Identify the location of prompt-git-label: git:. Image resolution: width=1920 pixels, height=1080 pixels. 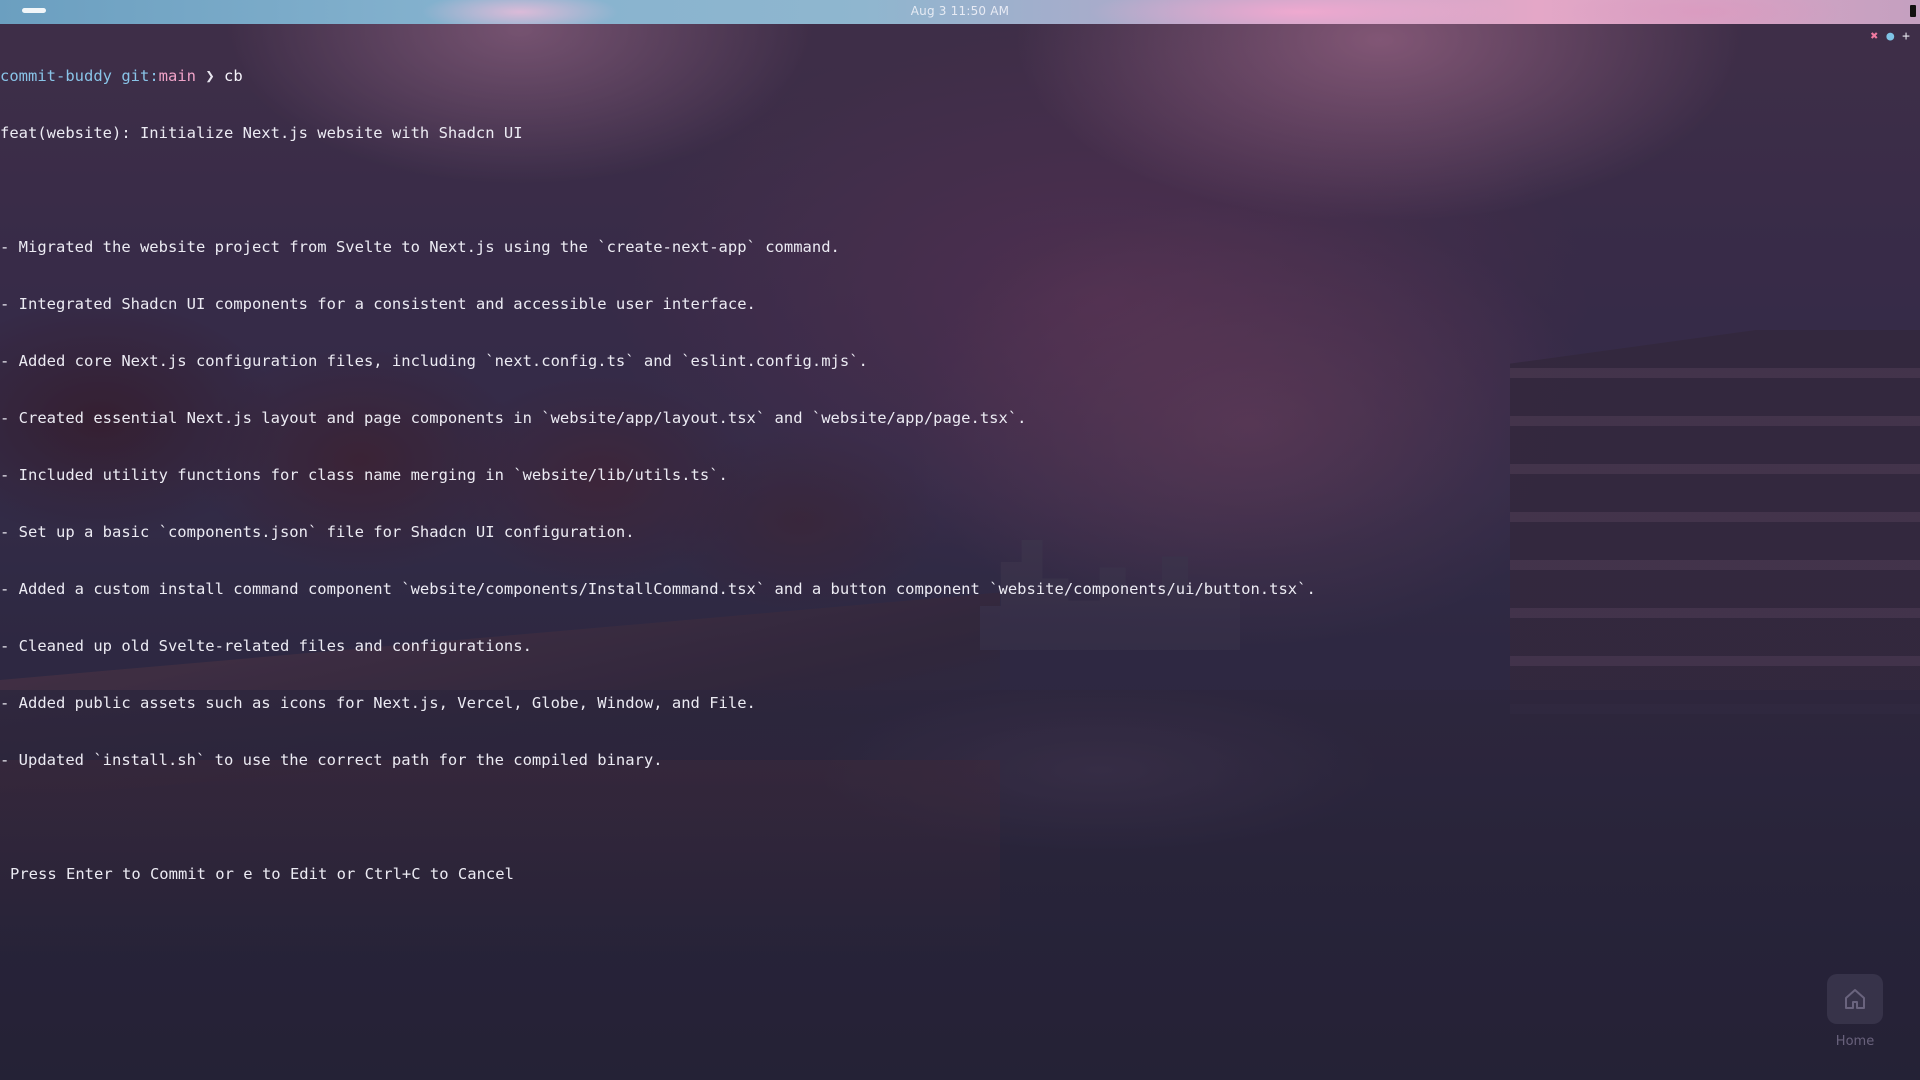
(140, 76).